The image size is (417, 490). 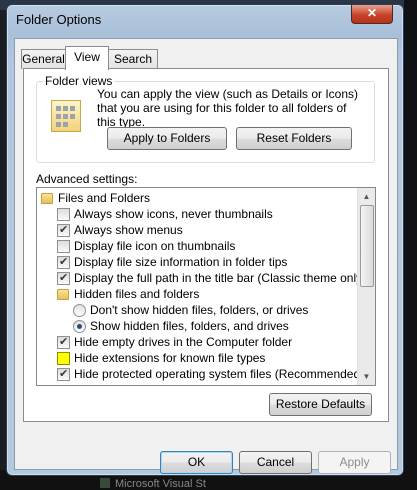 What do you see at coordinates (320, 404) in the screenshot?
I see `restore-defaults-button: Restore Defaults` at bounding box center [320, 404].